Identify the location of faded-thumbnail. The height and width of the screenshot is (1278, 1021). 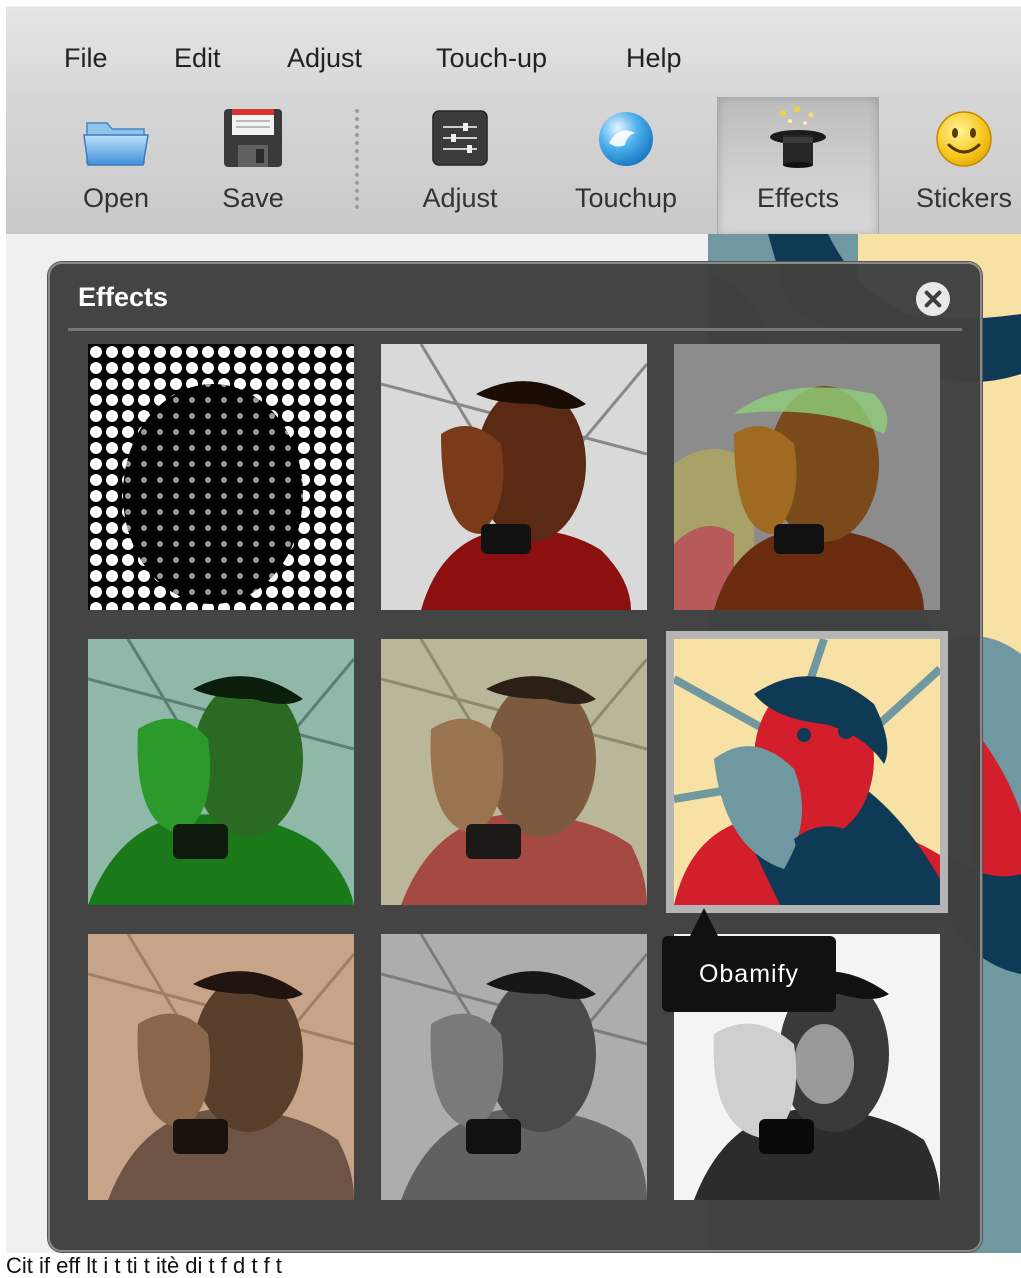
(514, 772).